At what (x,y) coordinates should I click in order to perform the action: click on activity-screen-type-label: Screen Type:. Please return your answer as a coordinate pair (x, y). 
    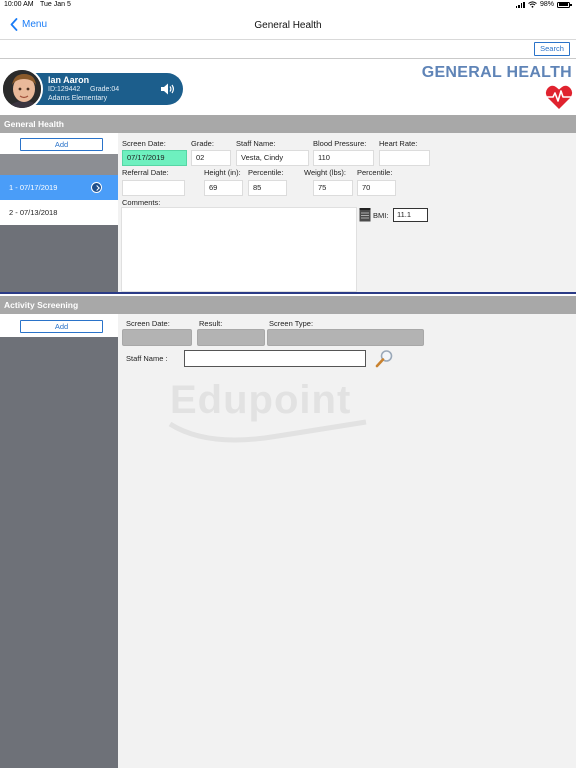
    Looking at the image, I should click on (291, 323).